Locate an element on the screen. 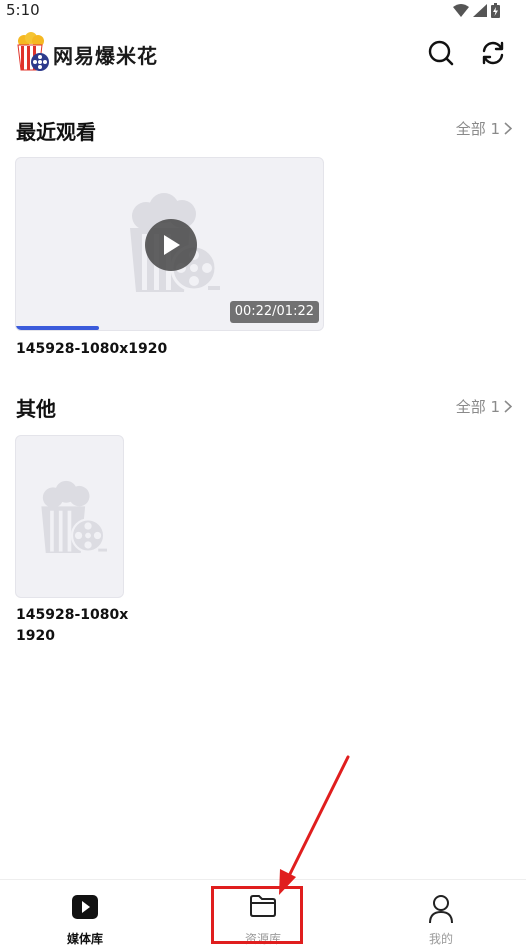 The width and height of the screenshot is (526, 945). play-square-icon is located at coordinates (85, 907).